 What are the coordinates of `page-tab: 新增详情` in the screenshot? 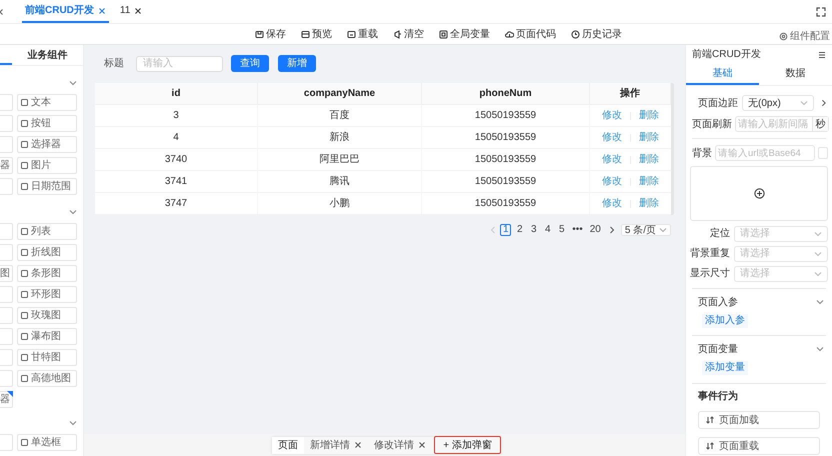 It's located at (336, 445).